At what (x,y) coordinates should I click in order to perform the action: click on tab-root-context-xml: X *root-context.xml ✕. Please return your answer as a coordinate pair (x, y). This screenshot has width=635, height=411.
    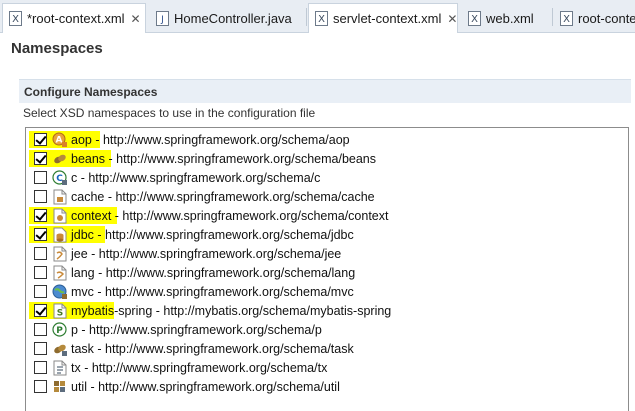
    Looking at the image, I should click on (74, 18).